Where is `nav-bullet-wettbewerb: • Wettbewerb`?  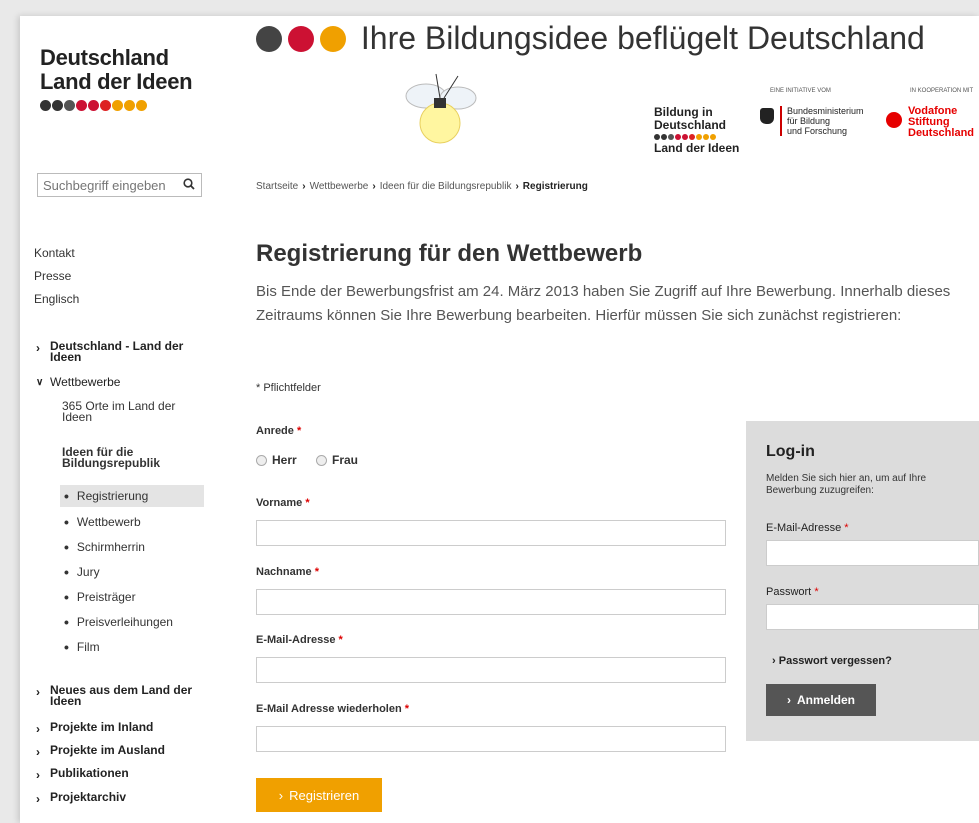 nav-bullet-wettbewerb: • Wettbewerb is located at coordinates (132, 522).